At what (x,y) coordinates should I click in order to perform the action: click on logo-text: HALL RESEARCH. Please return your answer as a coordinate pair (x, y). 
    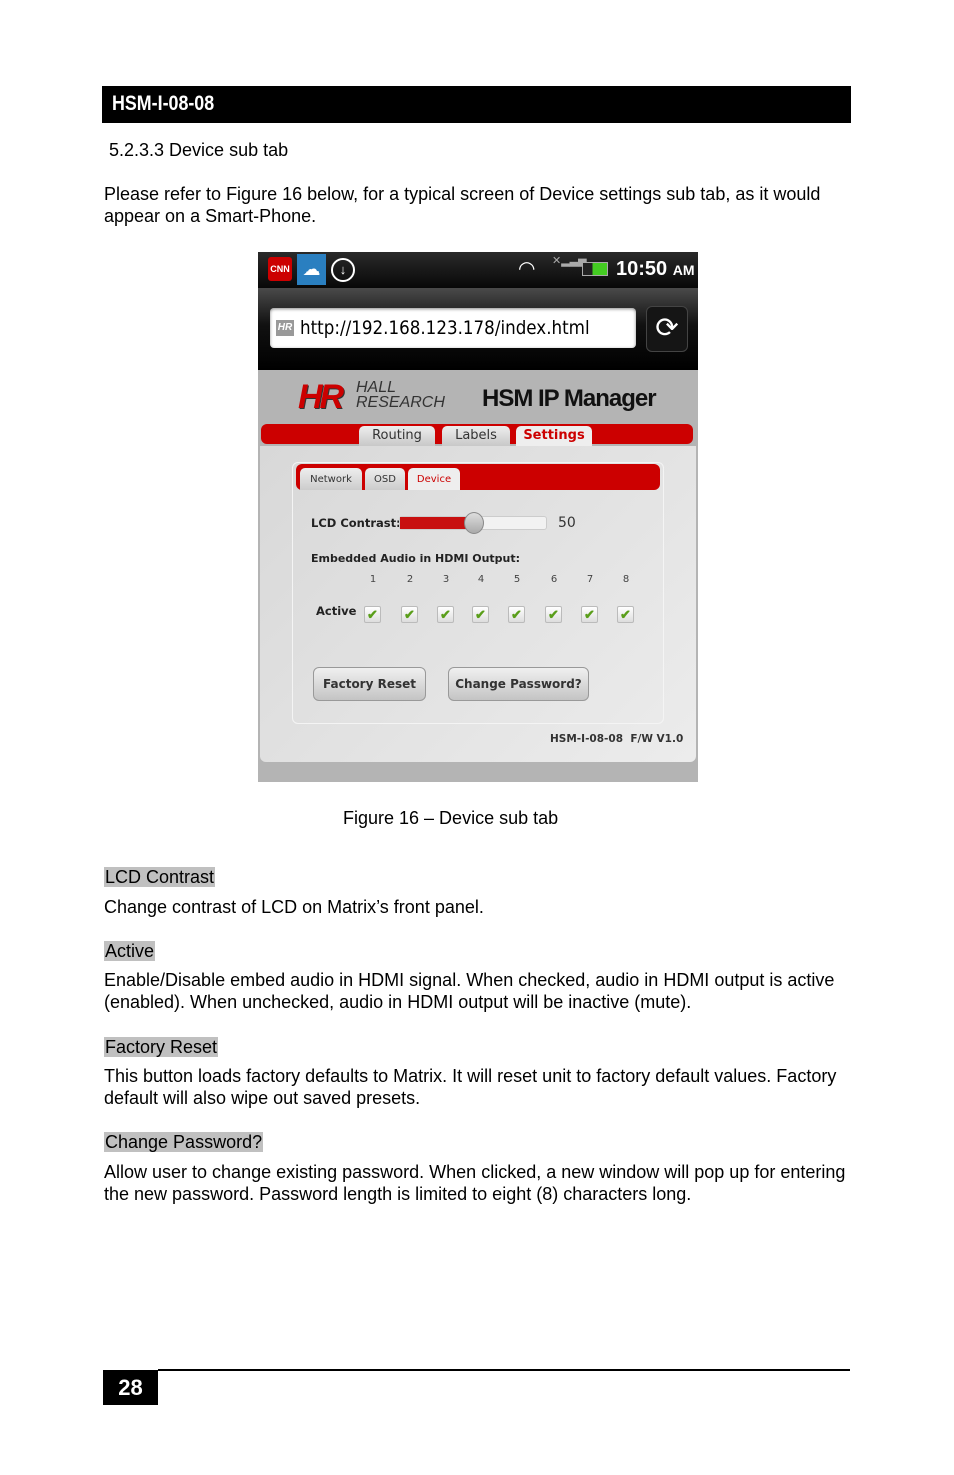
    Looking at the image, I should click on (400, 395).